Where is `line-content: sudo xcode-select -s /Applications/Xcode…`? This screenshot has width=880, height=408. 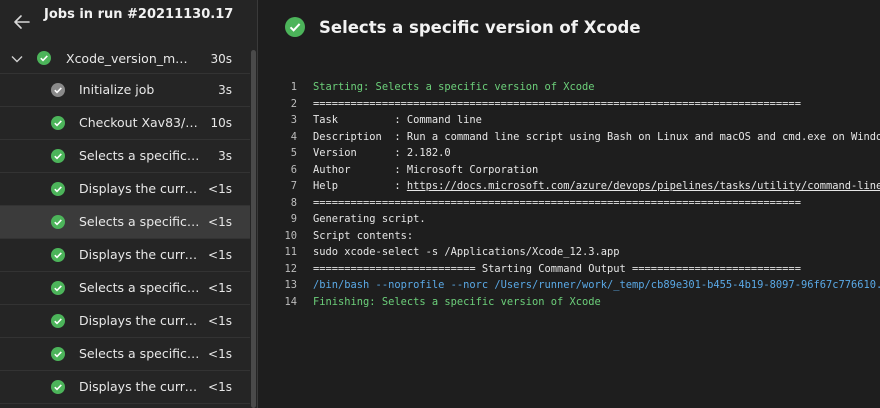
line-content: sudo xcode-select -s /Applications/Xcode… is located at coordinates (466, 252).